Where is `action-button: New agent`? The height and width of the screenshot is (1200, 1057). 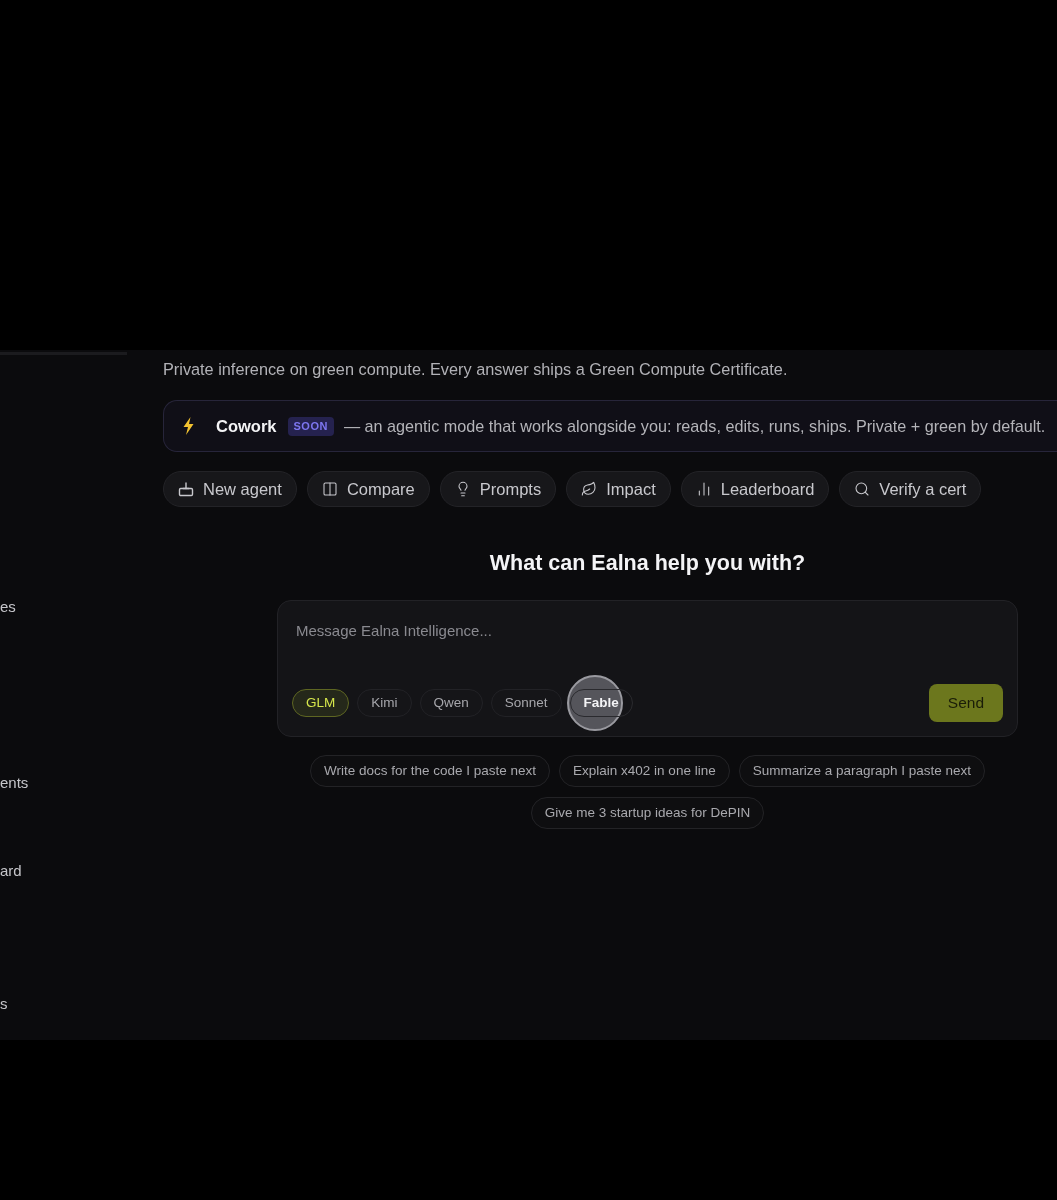 action-button: New agent is located at coordinates (230, 489).